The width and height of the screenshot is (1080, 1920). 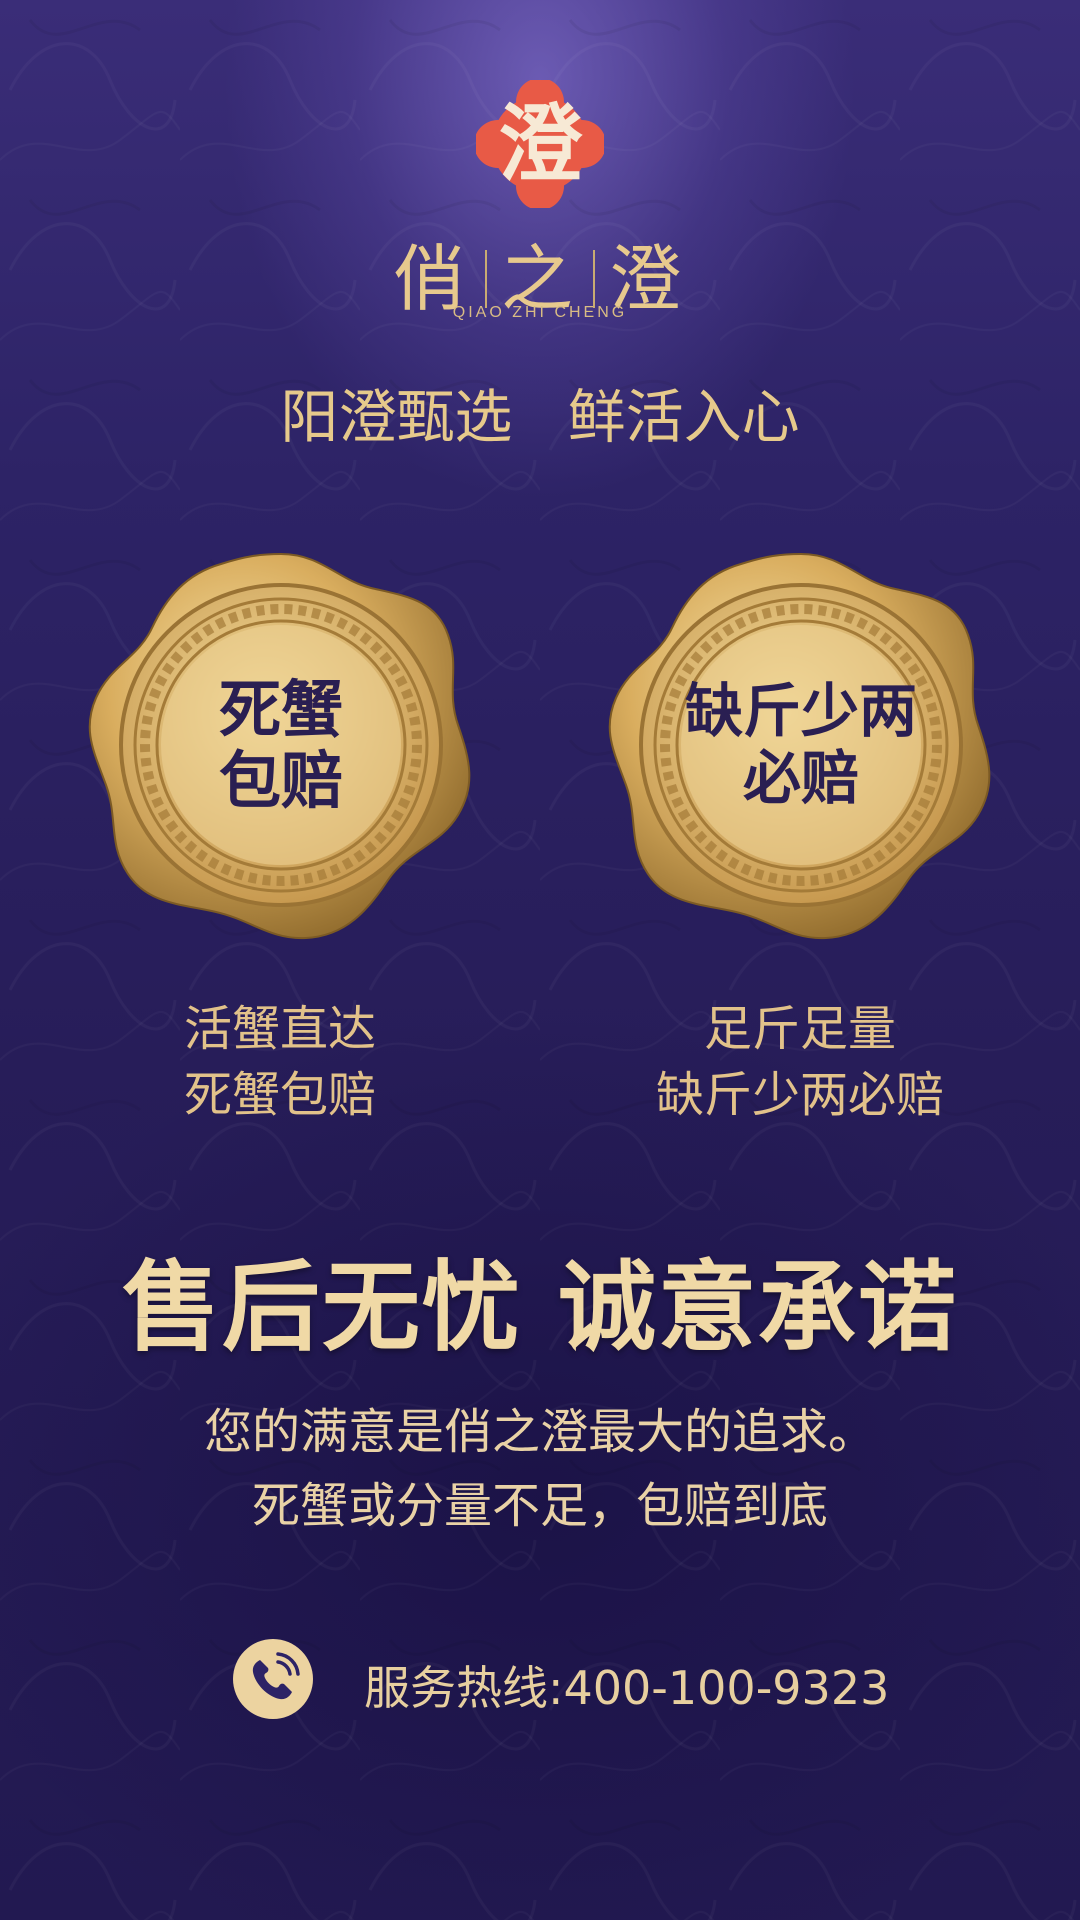 What do you see at coordinates (280, 780) in the screenshot?
I see `seal-label-line2: 包赔` at bounding box center [280, 780].